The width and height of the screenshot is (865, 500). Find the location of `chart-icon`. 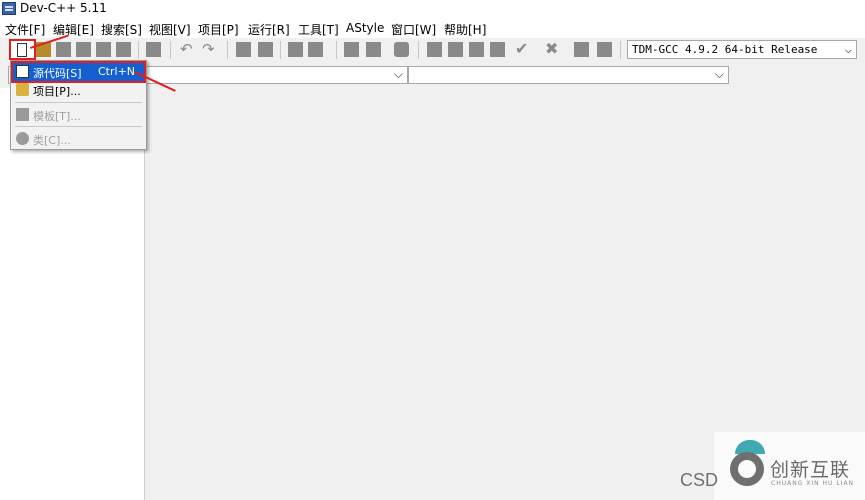

chart-icon is located at coordinates (581, 49).